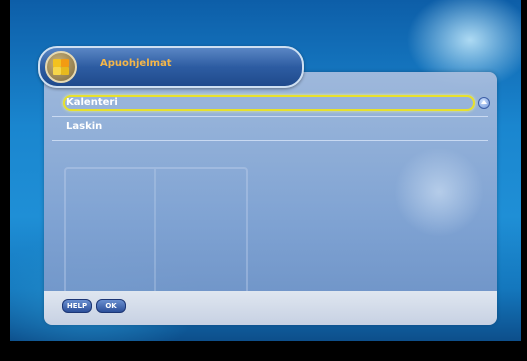 Image resolution: width=527 pixels, height=361 pixels. What do you see at coordinates (263, 351) in the screenshot?
I see `screen-border-bottom` at bounding box center [263, 351].